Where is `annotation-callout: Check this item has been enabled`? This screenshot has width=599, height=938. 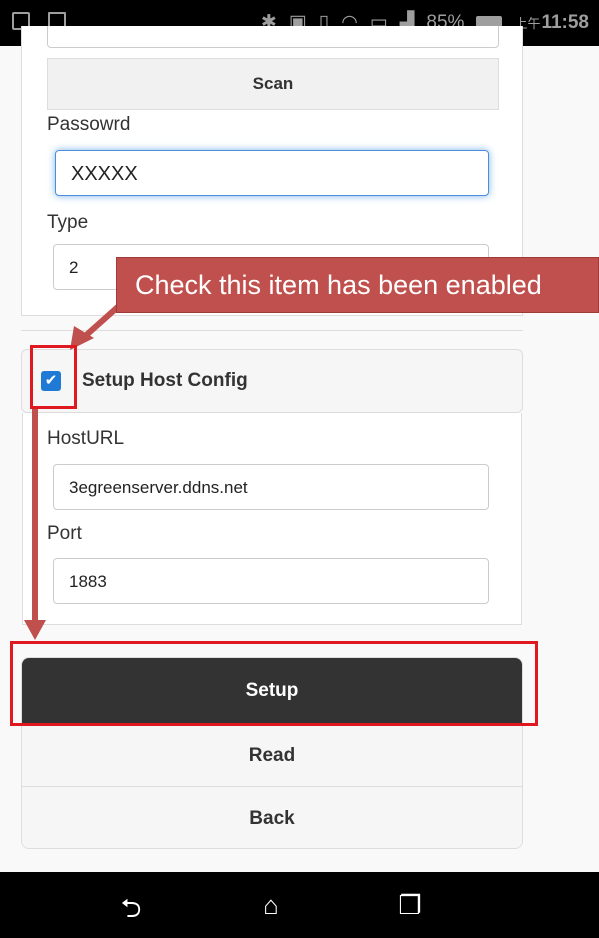
annotation-callout: Check this item has been enabled is located at coordinates (357, 285).